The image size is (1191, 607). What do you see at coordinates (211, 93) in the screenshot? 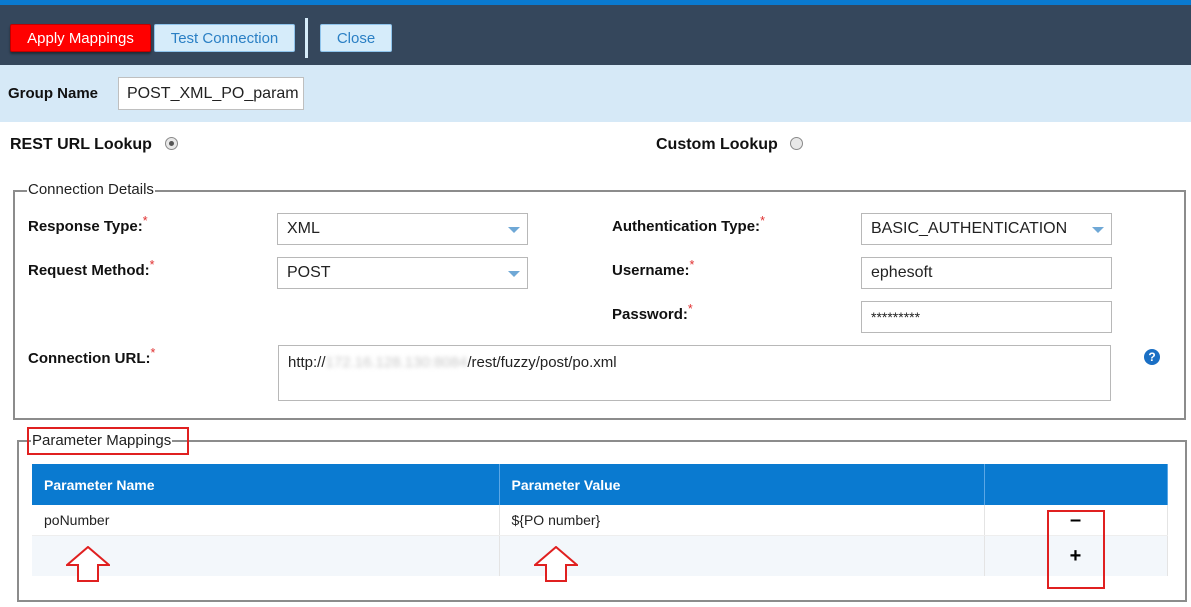
I see `group-name-input: POST_XML_PO_param` at bounding box center [211, 93].